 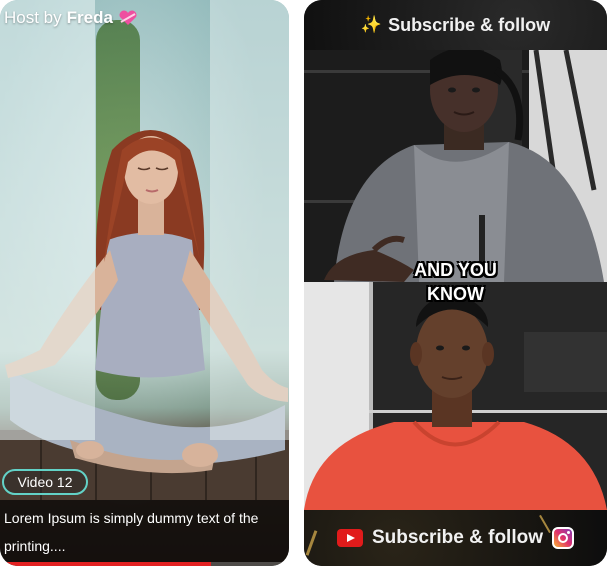 I want to click on overlay-caption-line2: KNOW, so click(x=455, y=294).